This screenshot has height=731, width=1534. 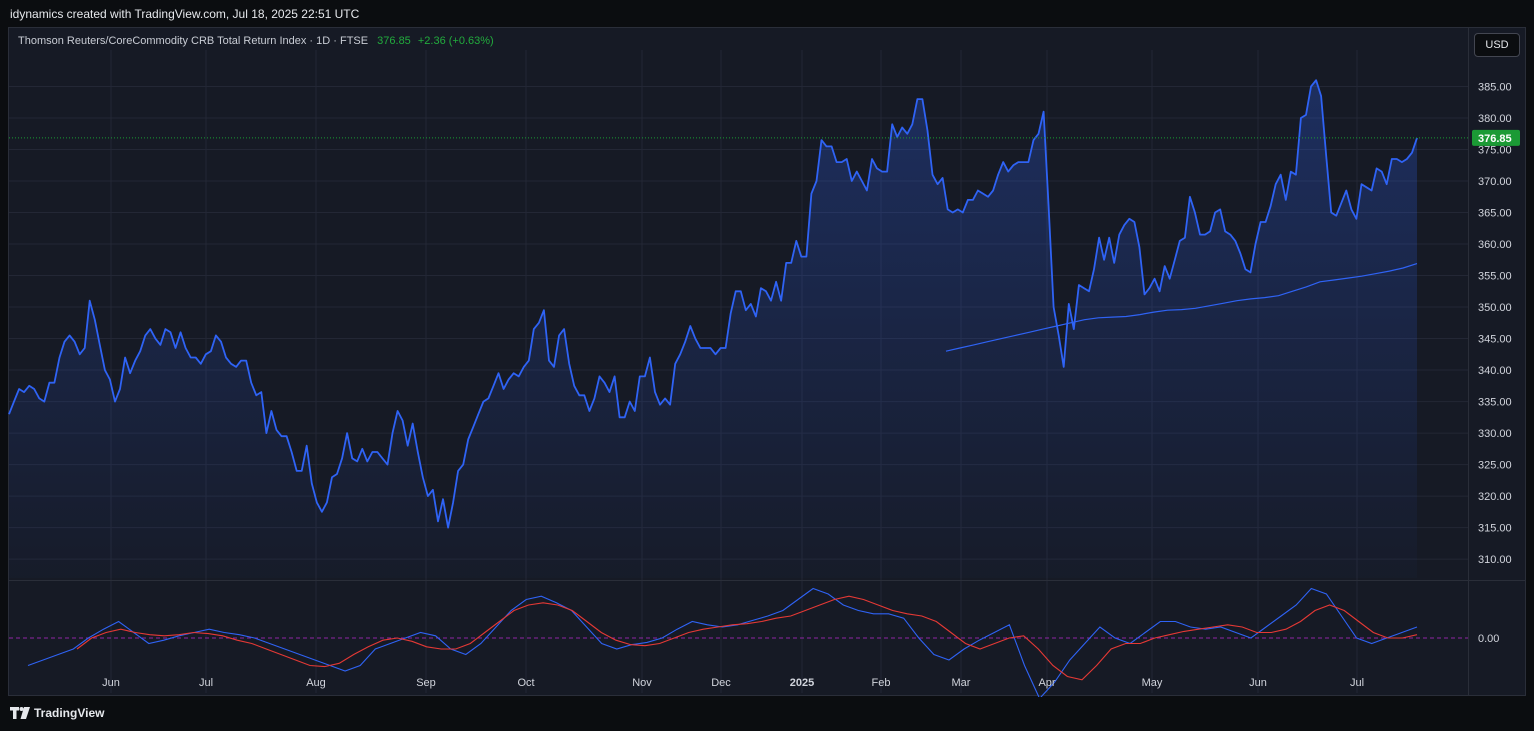 What do you see at coordinates (1495, 340) in the screenshot?
I see `y-tick-label: 345.00` at bounding box center [1495, 340].